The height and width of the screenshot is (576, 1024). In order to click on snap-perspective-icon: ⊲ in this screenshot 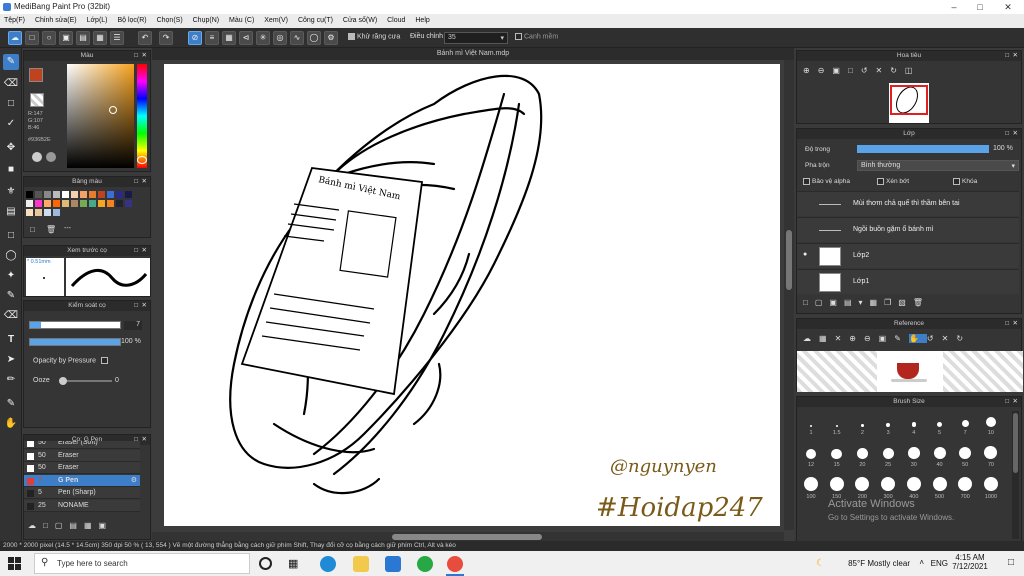, I will do `click(246, 38)`.